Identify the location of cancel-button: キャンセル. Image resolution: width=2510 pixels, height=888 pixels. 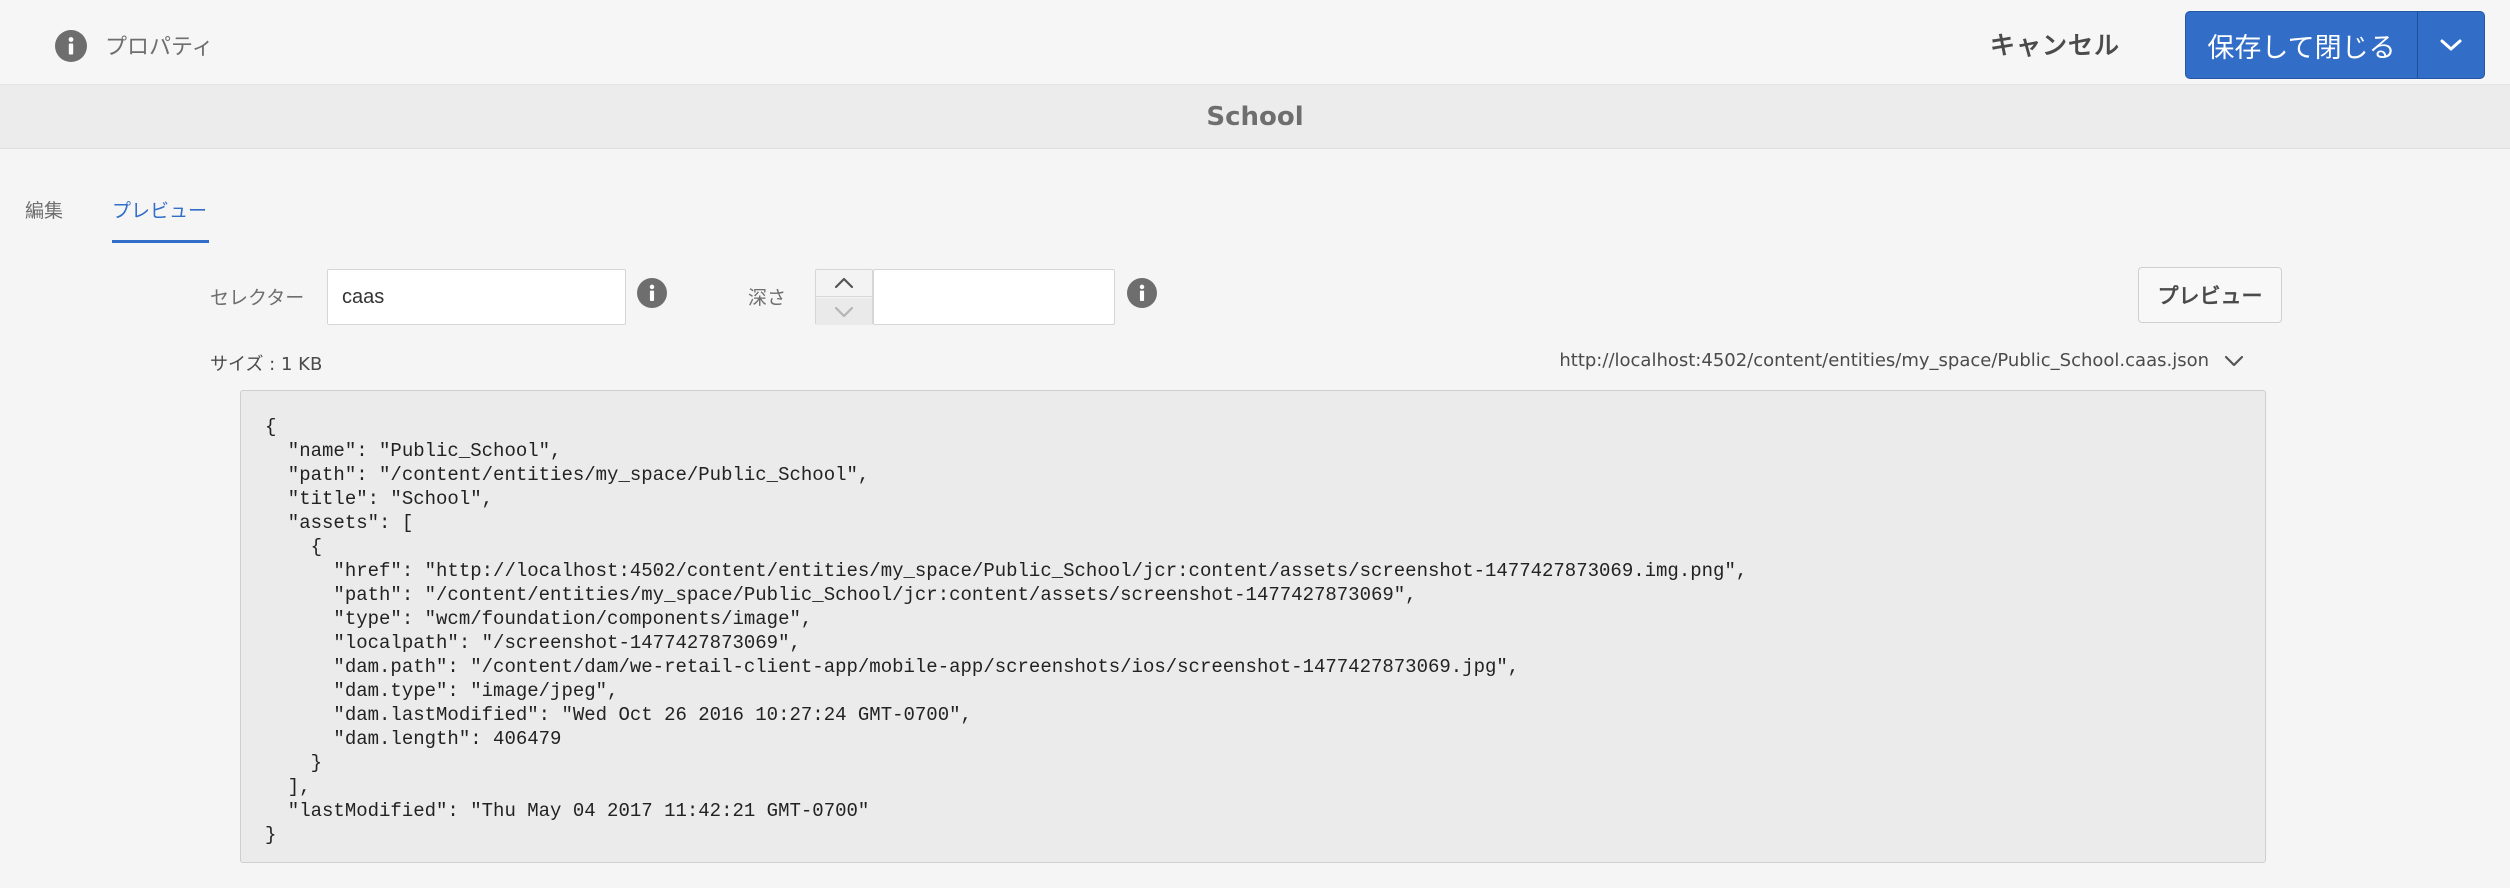
(2055, 44).